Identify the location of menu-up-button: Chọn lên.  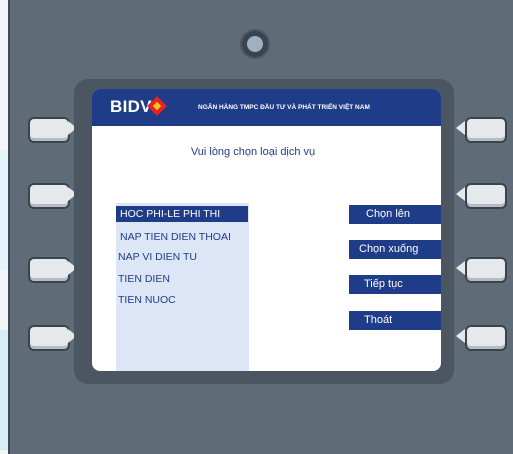
(395, 214).